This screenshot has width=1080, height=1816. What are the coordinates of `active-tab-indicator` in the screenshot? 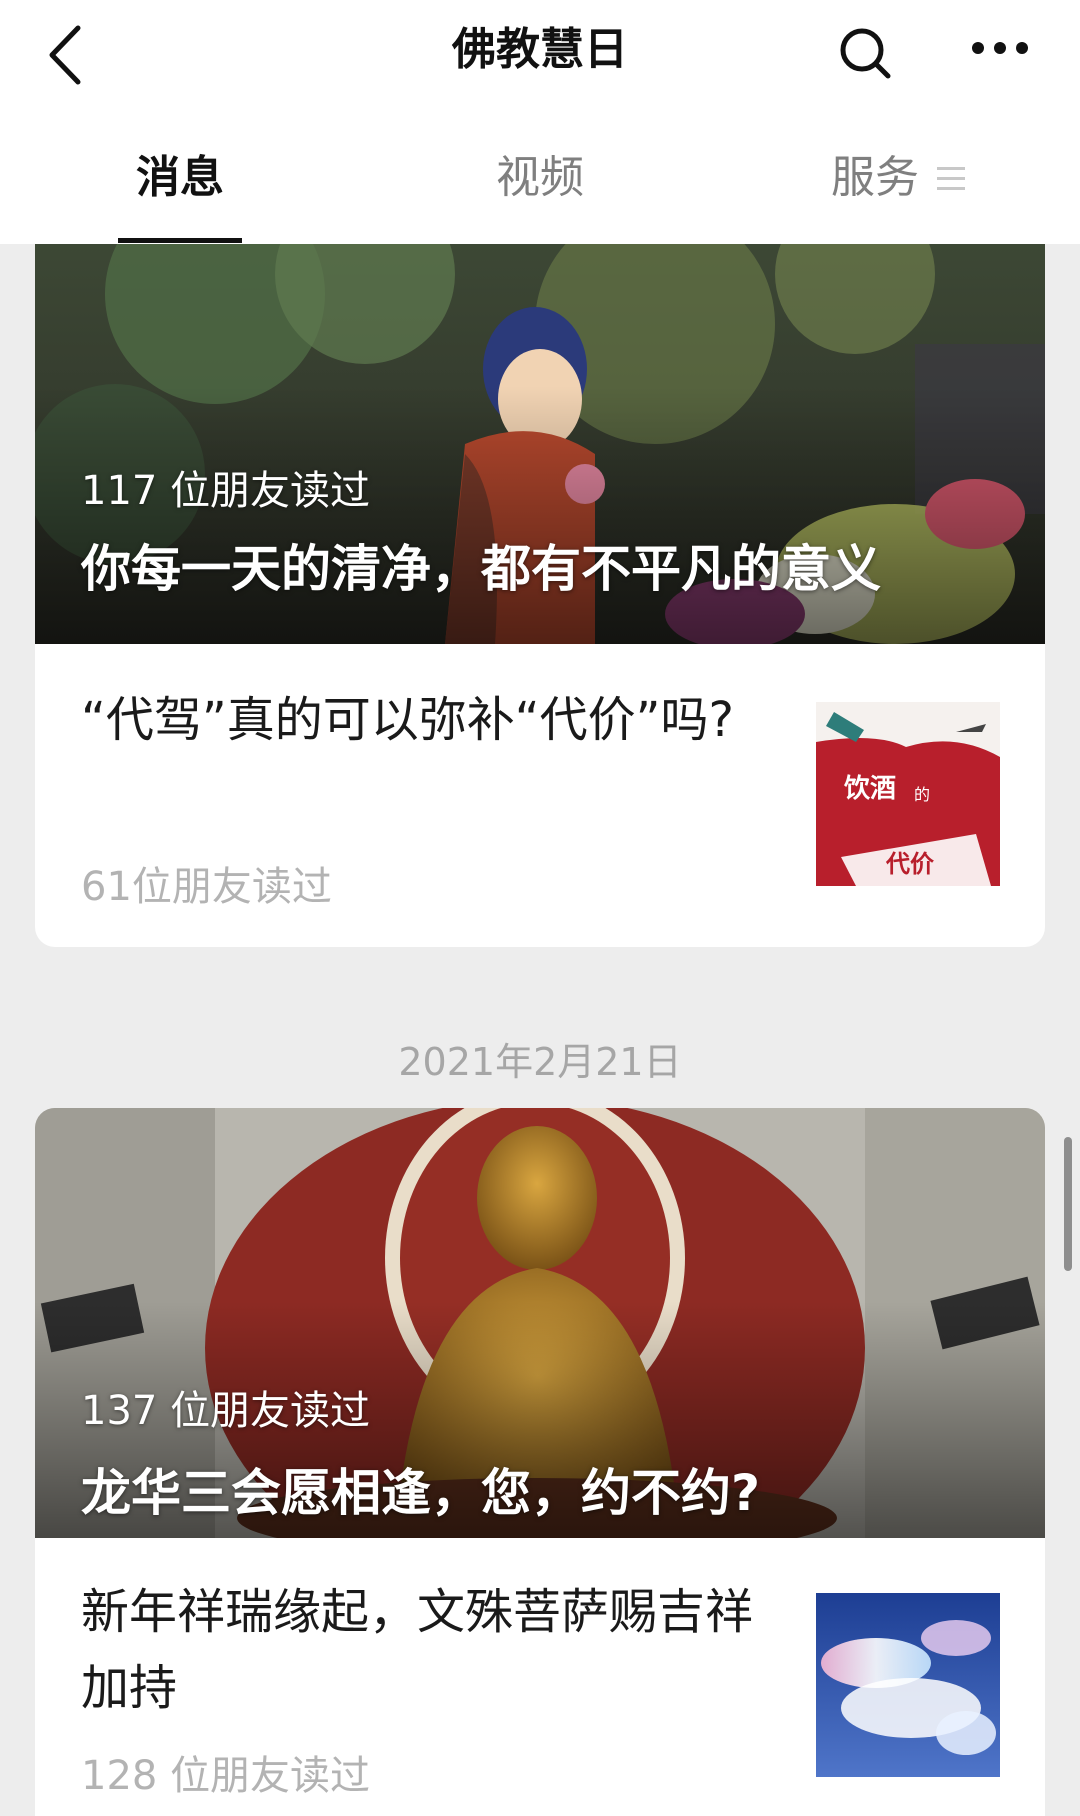 It's located at (180, 240).